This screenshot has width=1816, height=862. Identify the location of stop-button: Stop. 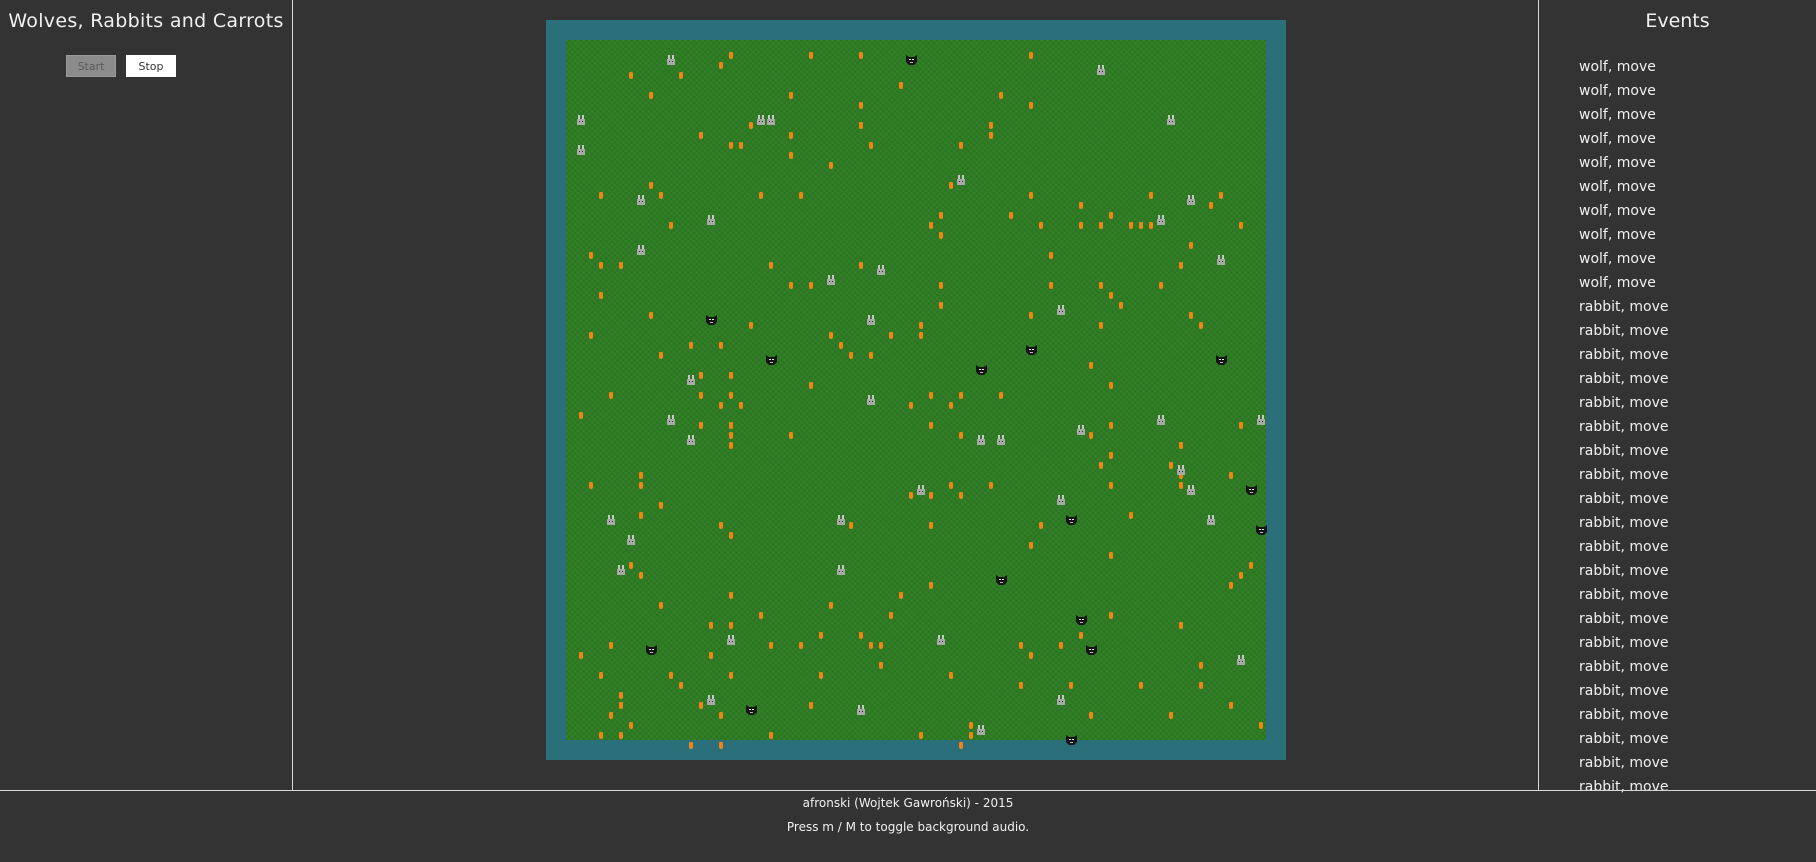
(151, 66).